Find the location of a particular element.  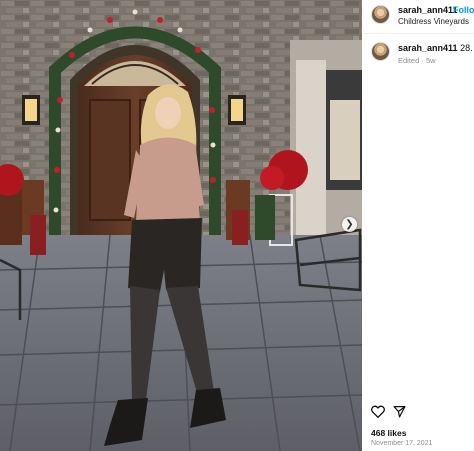

caption-username: sarah_ann411 is located at coordinates (428, 48).